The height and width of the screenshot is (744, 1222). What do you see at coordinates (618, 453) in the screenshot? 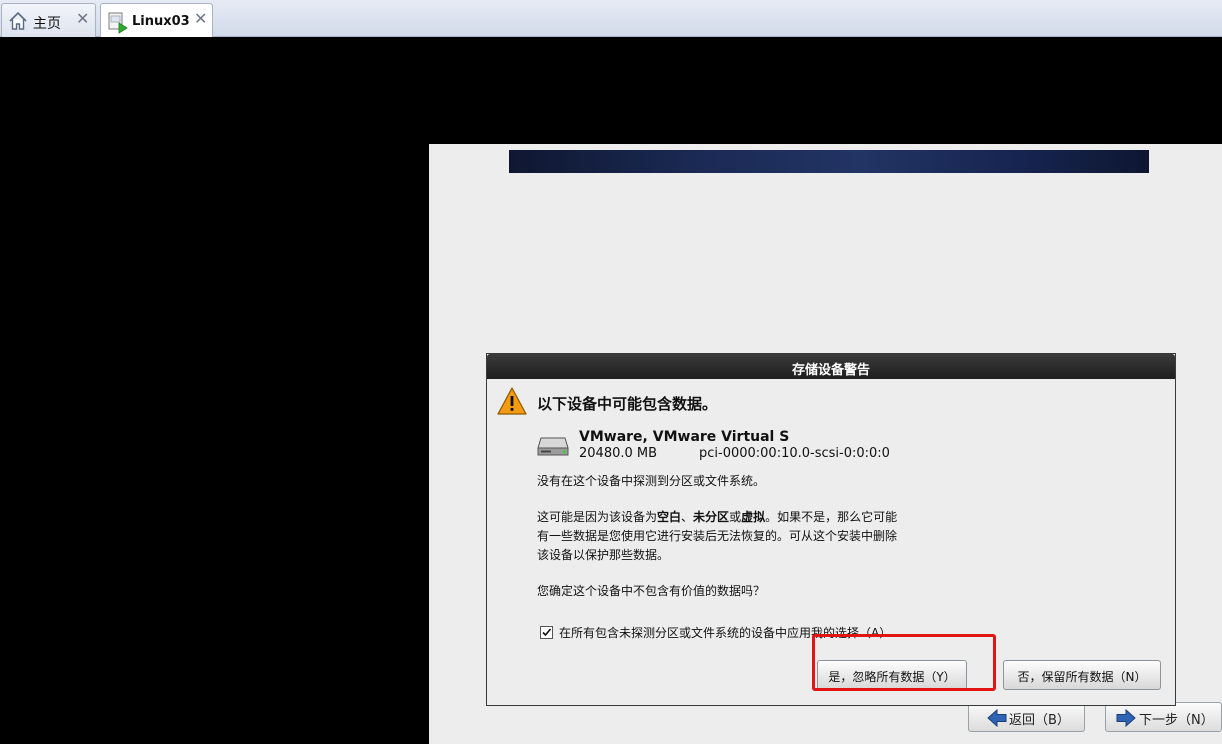
I see `device-size: 20480.0 MB` at bounding box center [618, 453].